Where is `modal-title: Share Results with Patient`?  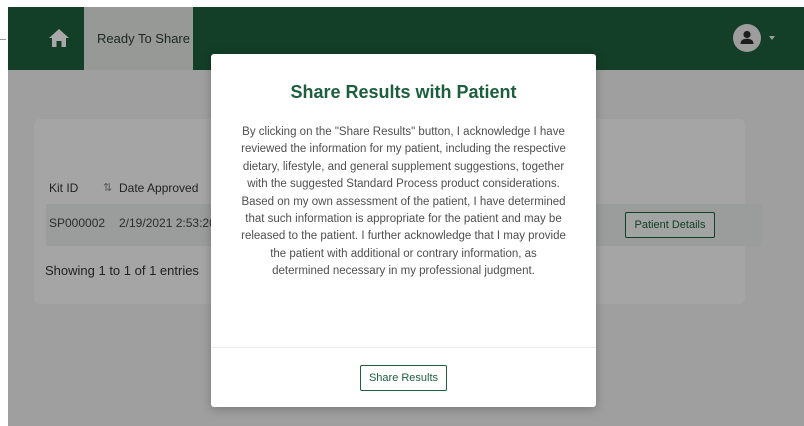 modal-title: Share Results with Patient is located at coordinates (403, 92).